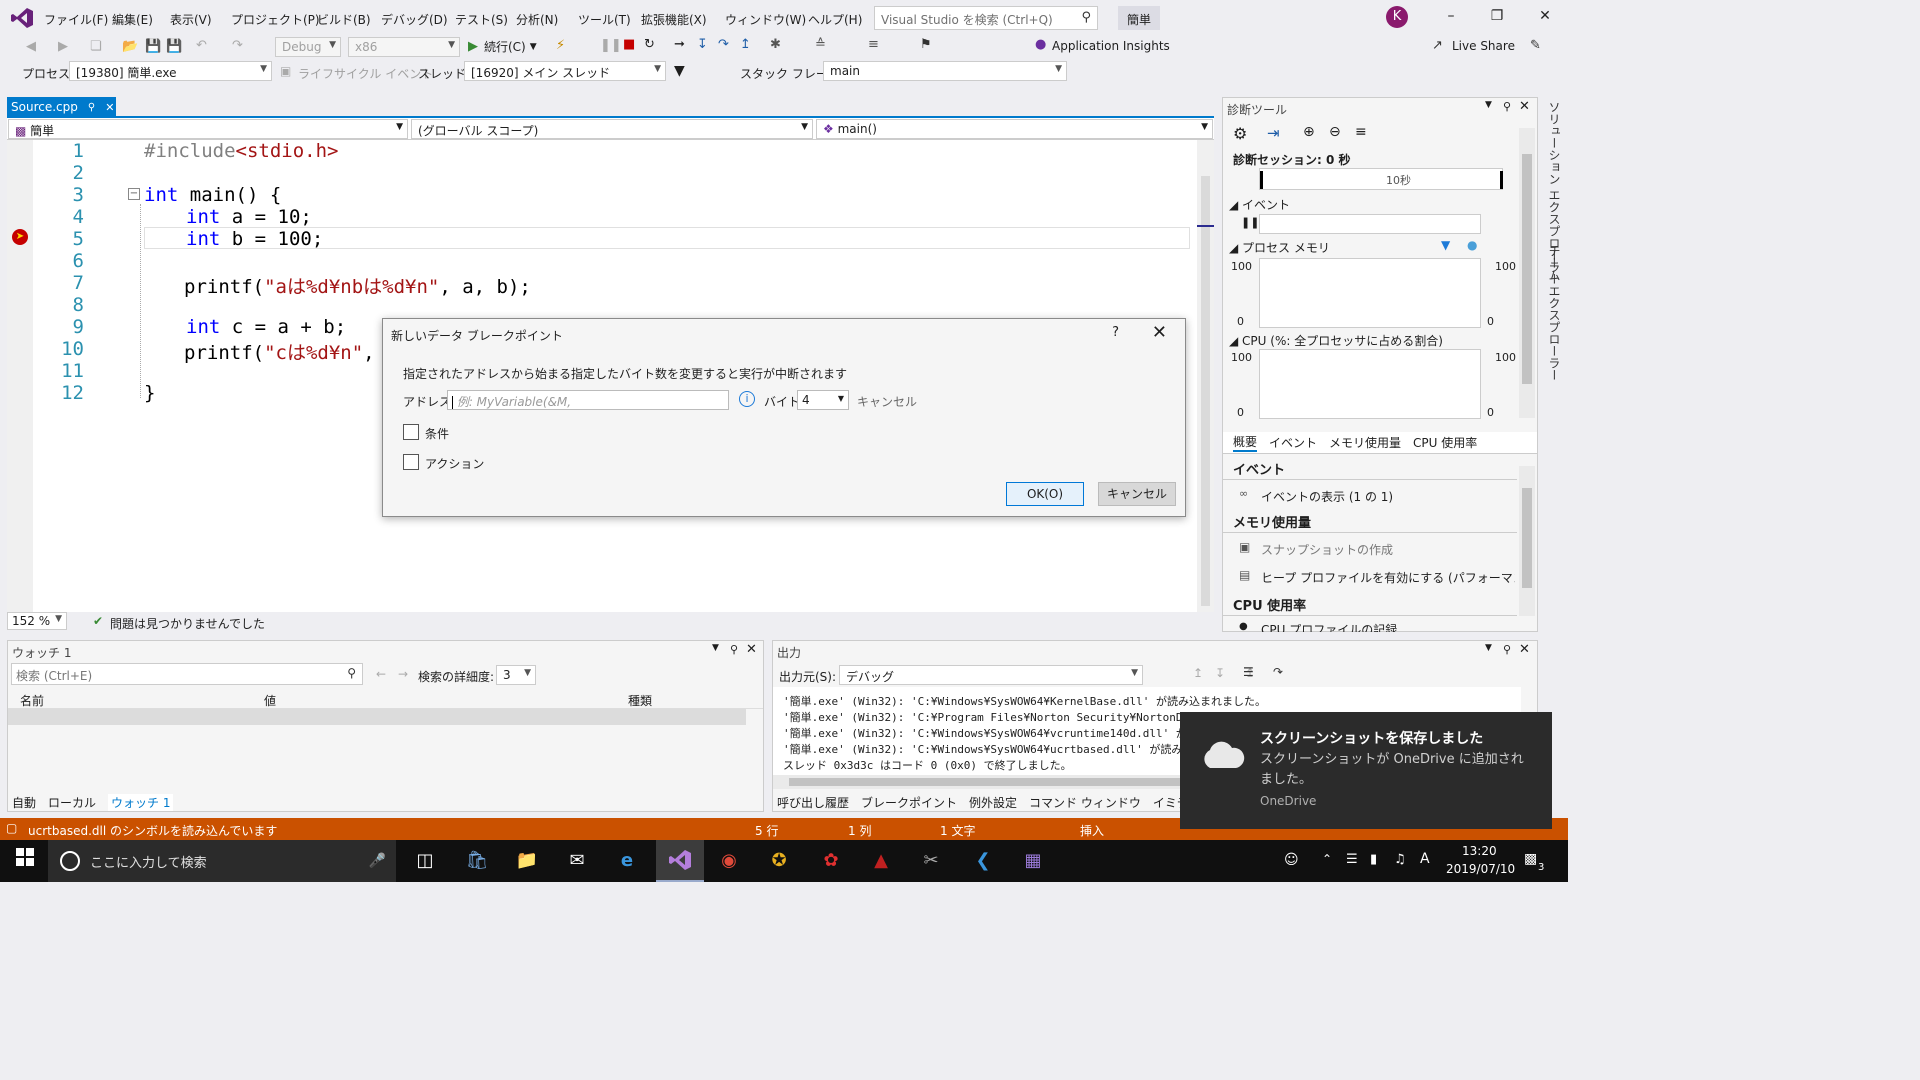  I want to click on tab-command-window: コマンド ウィンドウ, so click(1085, 802).